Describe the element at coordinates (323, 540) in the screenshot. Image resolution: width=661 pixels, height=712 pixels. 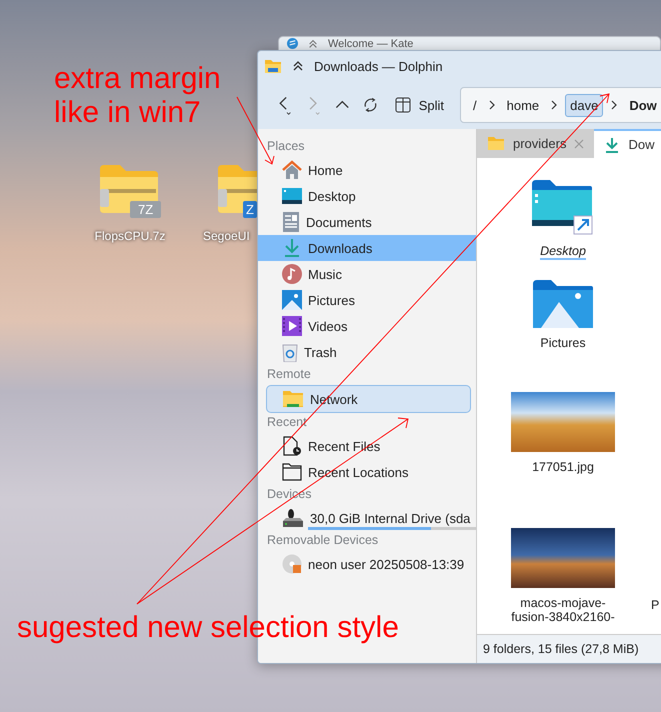
I see `section-header: Removable Devices` at that location.